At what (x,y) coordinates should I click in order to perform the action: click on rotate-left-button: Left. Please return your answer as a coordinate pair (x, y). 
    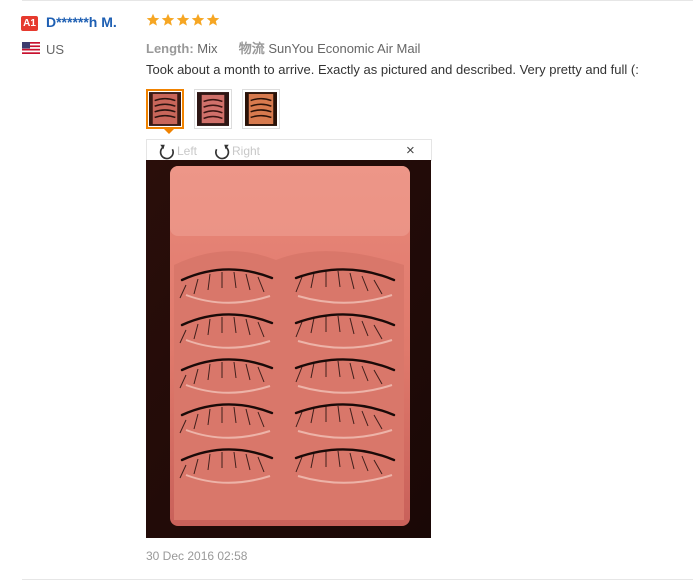
    Looking at the image, I should click on (177, 151).